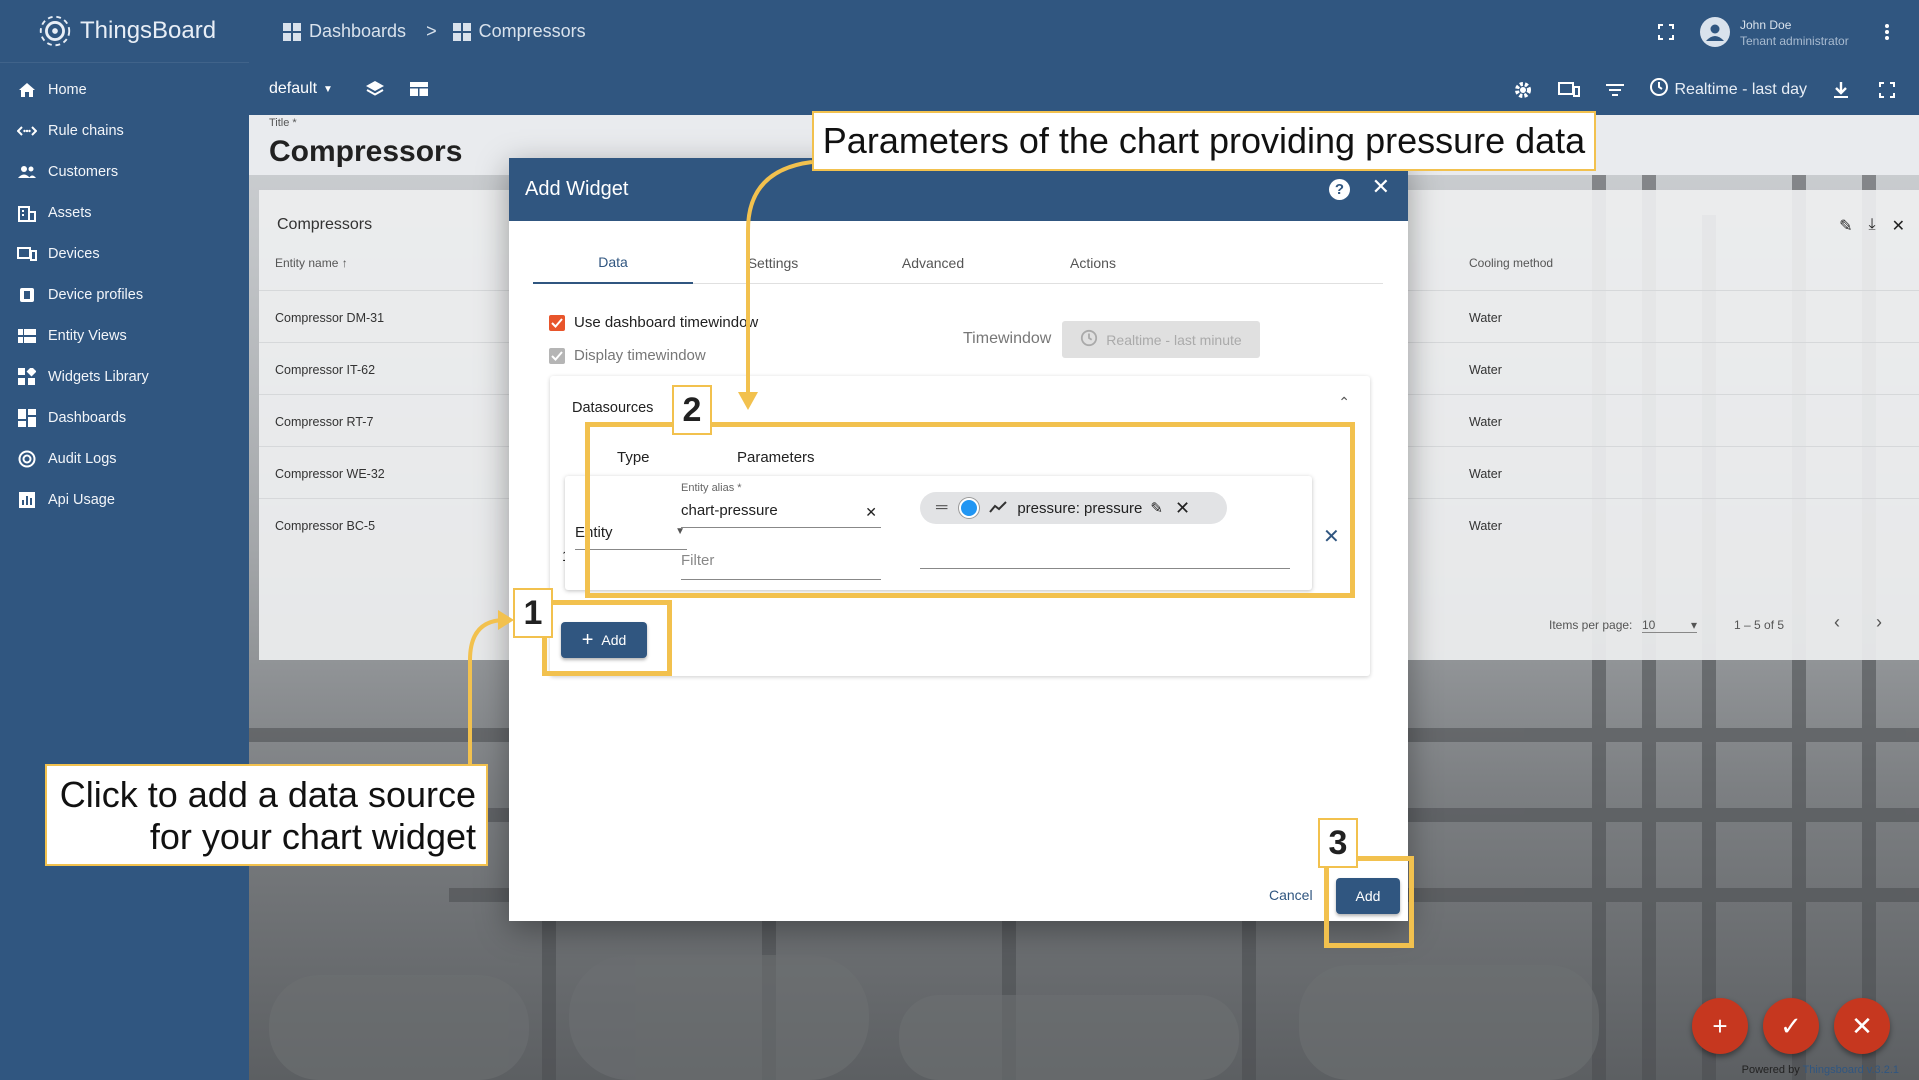  Describe the element at coordinates (27, 213) in the screenshot. I see `assets-icon` at that location.